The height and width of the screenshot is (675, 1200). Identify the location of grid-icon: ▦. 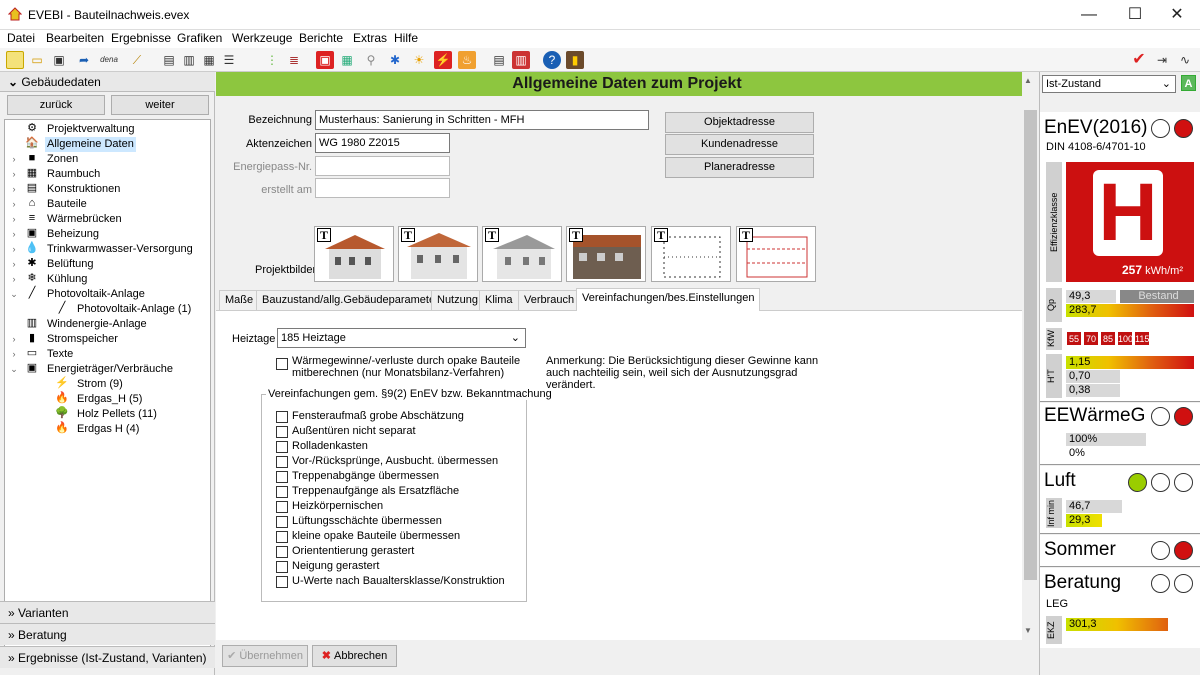
(347, 60).